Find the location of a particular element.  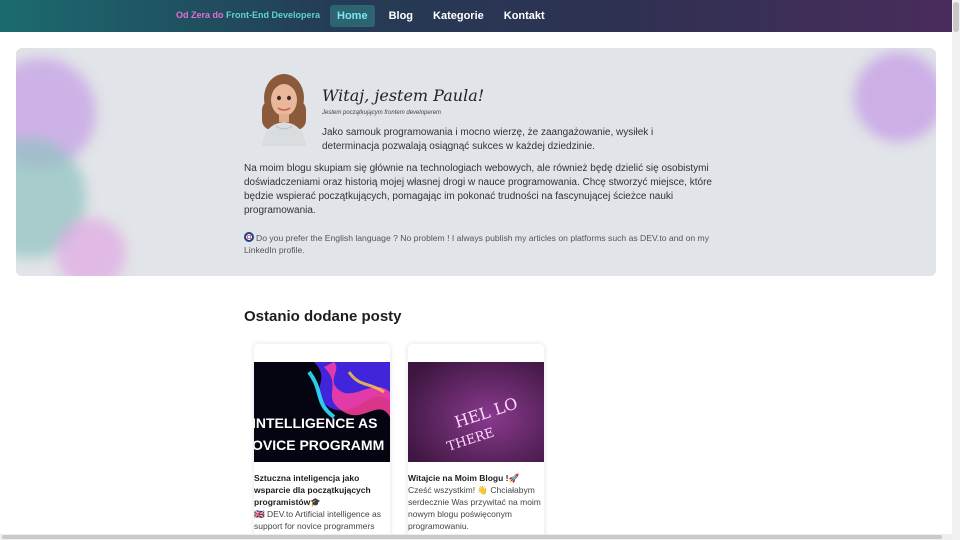

nav-links: Home Blog Kategorie Kontakt is located at coordinates (444, 16).